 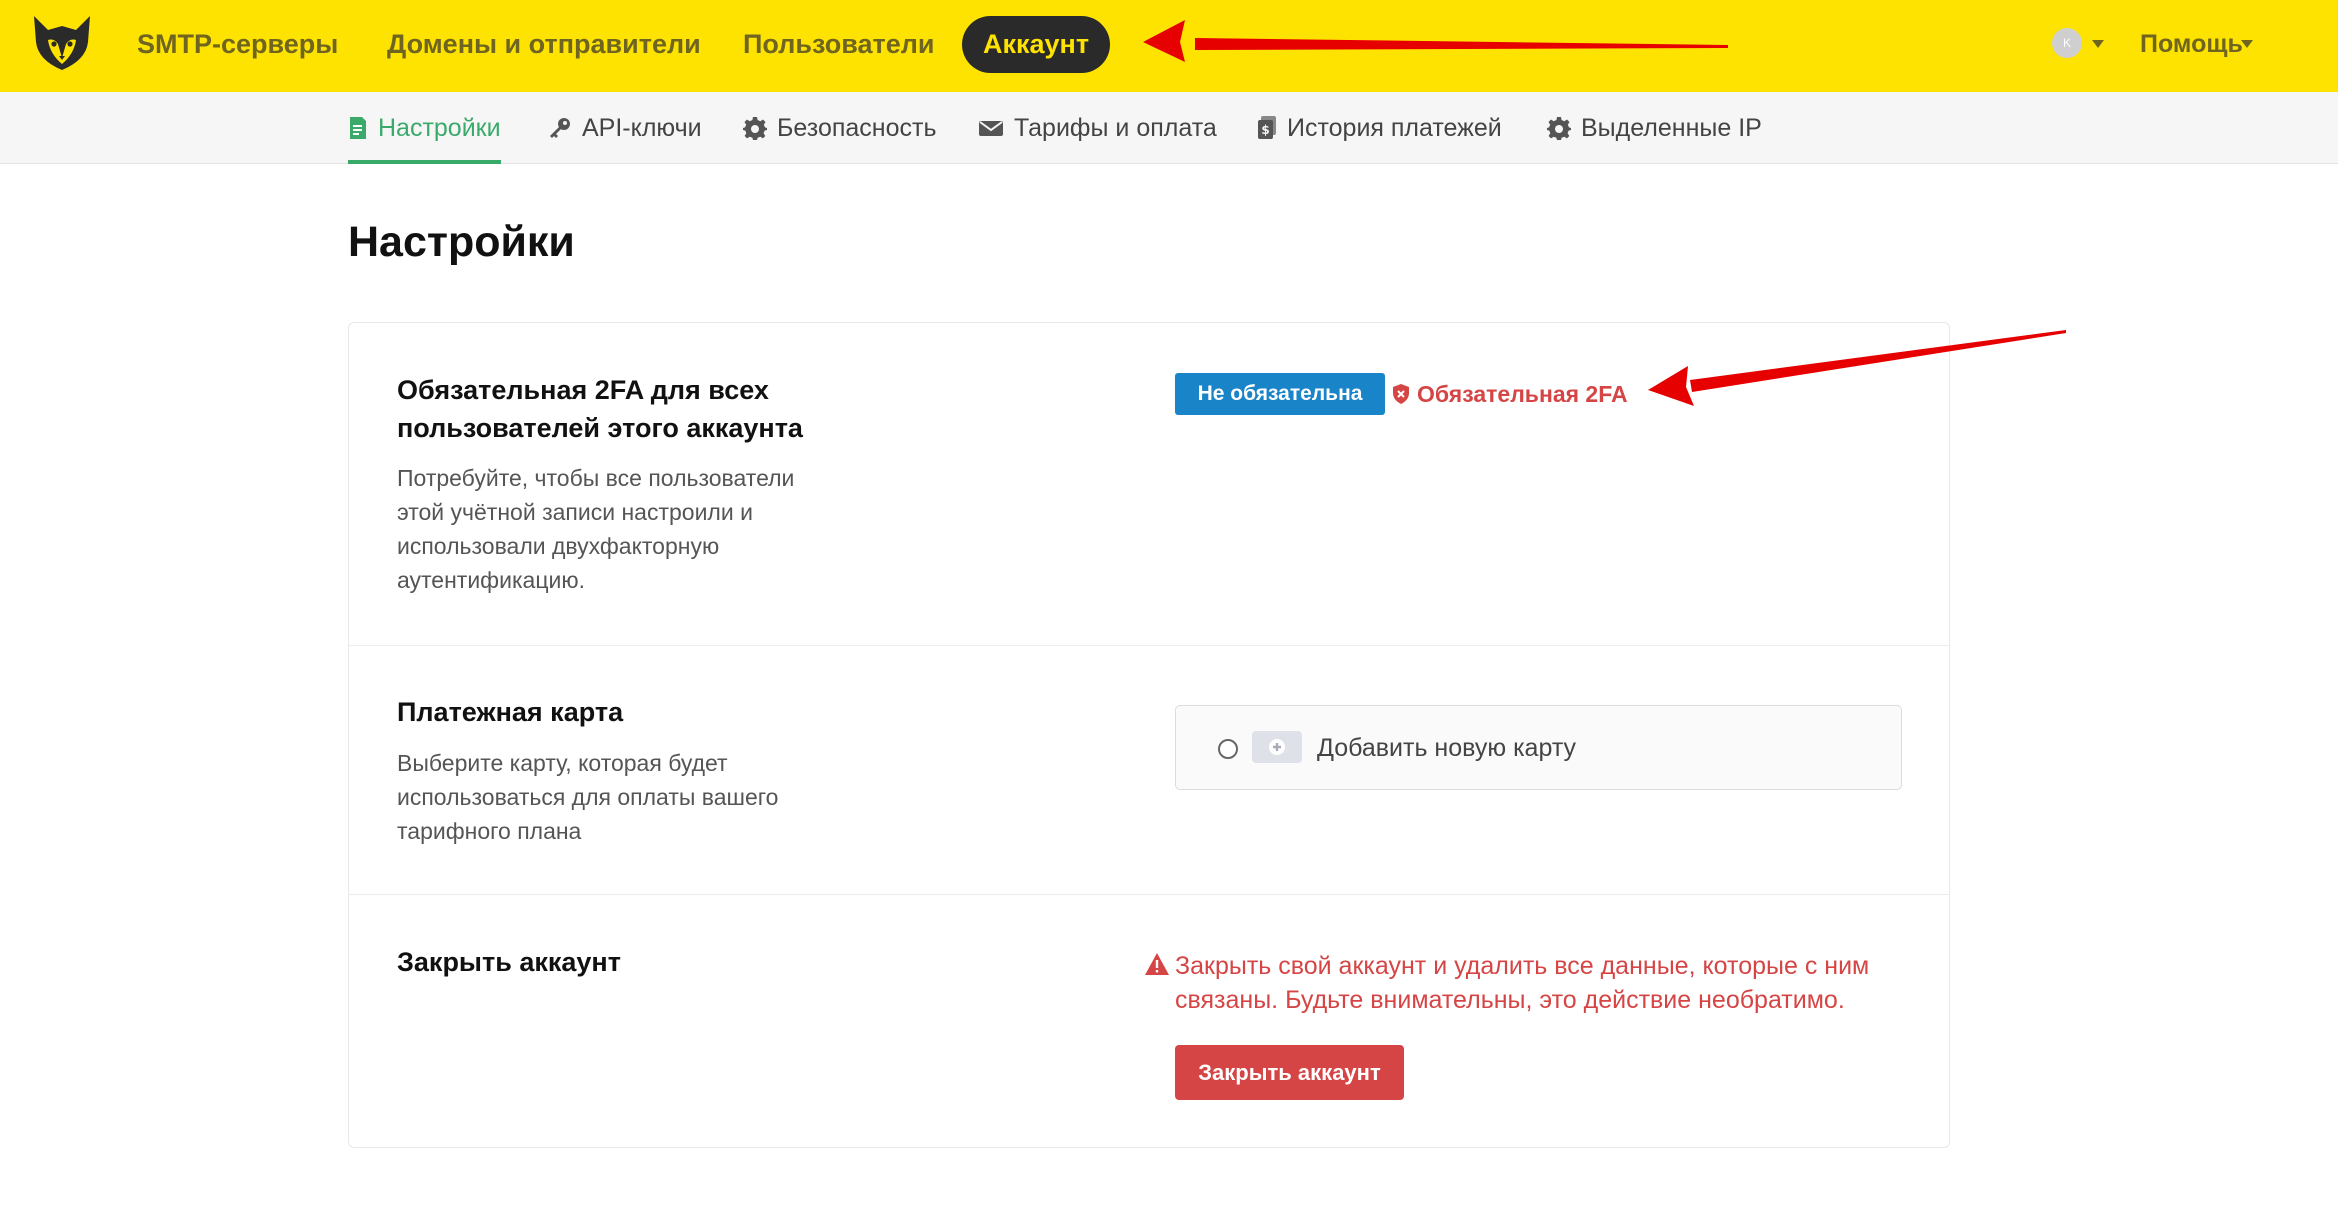 I want to click on husky-logo-icon, so click(x=62, y=43).